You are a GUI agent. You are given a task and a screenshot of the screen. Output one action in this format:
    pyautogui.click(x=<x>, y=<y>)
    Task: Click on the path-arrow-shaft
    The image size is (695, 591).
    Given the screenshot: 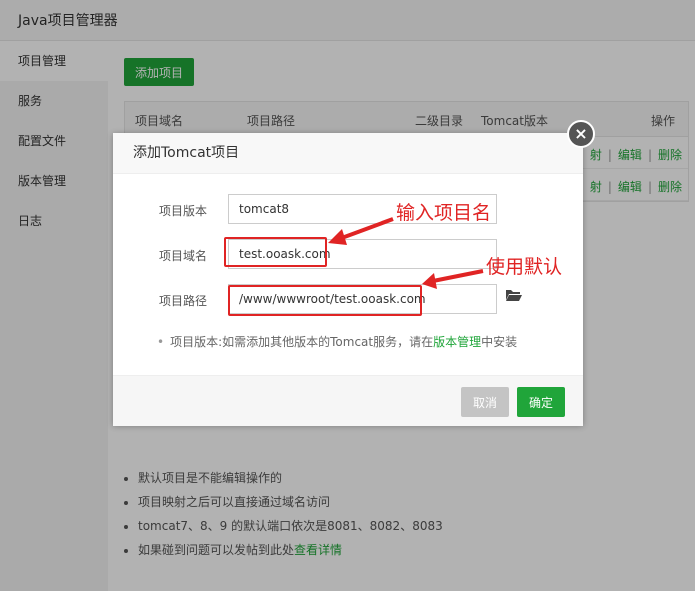 What is the action you would take?
    pyautogui.click(x=458, y=276)
    